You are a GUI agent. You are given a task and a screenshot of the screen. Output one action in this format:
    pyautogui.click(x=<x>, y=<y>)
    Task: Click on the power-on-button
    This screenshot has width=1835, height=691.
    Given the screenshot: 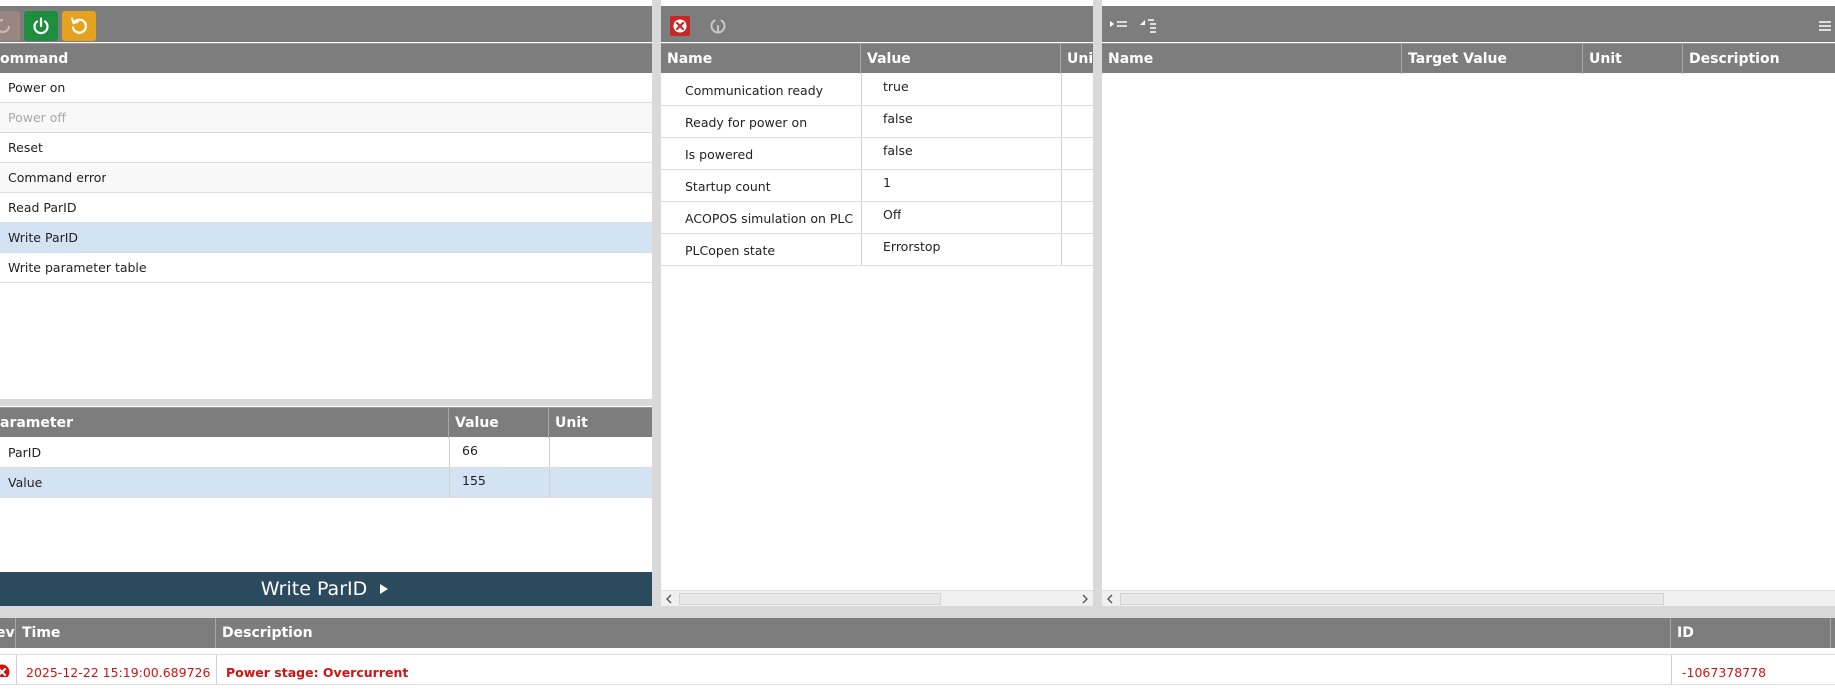 What is the action you would take?
    pyautogui.click(x=41, y=26)
    